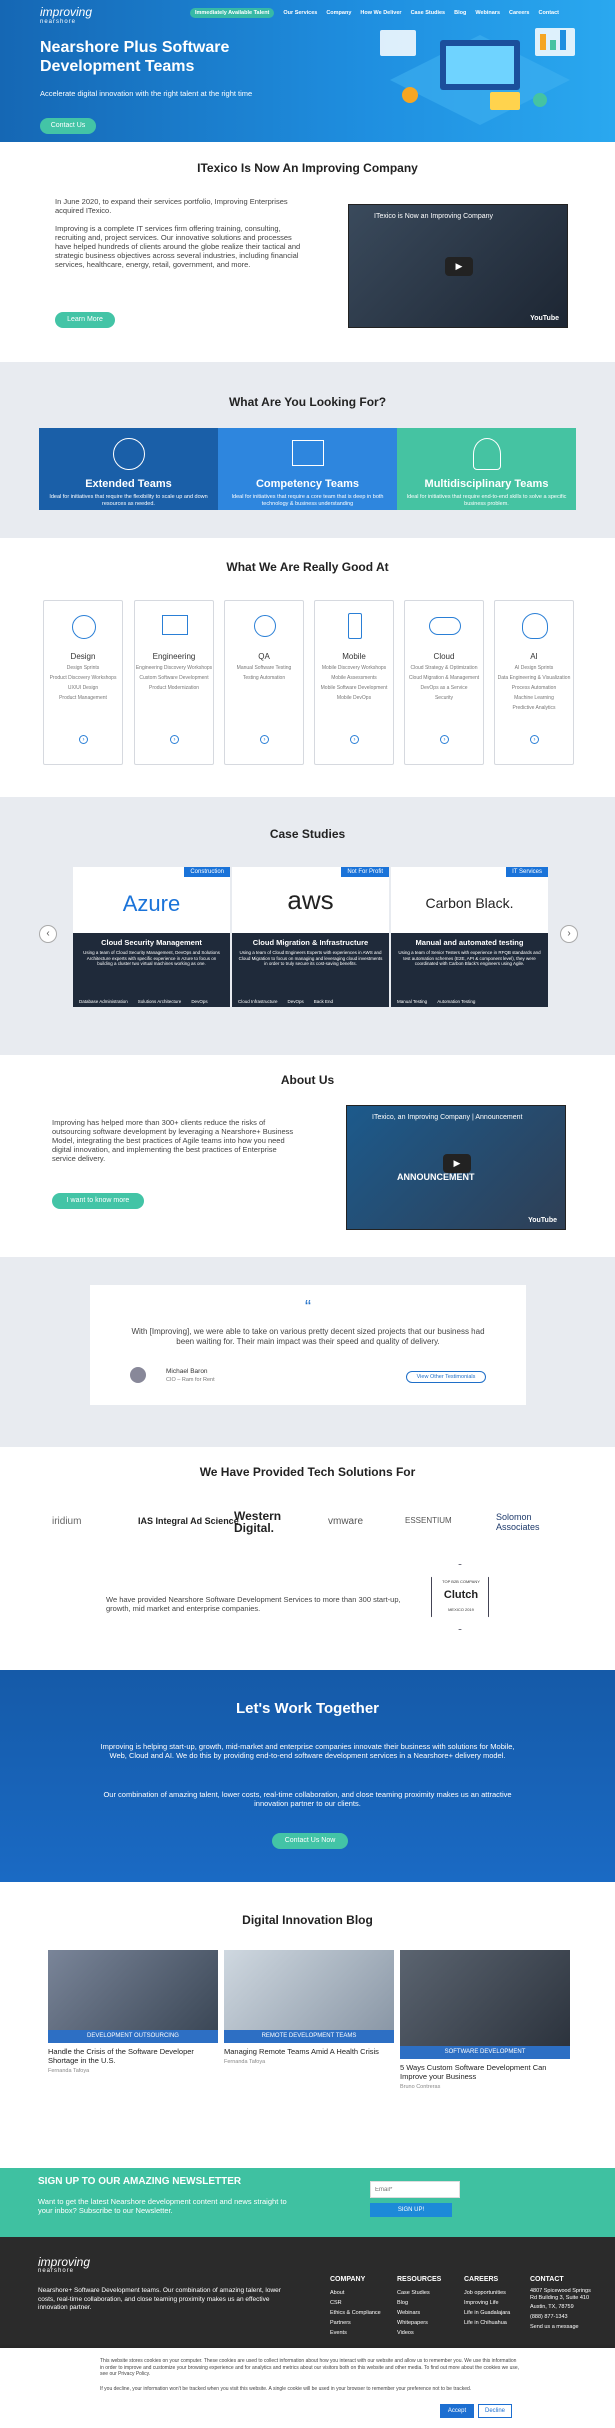  What do you see at coordinates (493, 2313) in the screenshot?
I see `footer-link: Life in Guadalajara` at bounding box center [493, 2313].